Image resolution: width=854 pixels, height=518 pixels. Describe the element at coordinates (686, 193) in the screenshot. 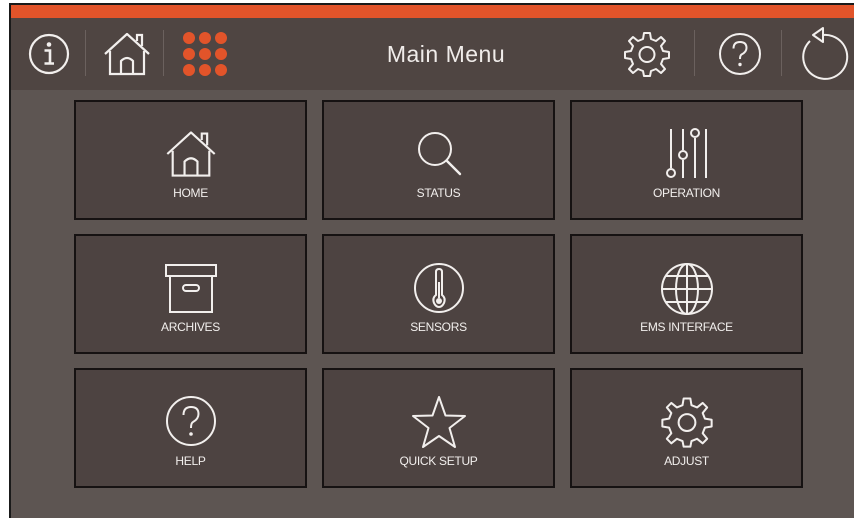

I see `tile-label: OPERATION` at that location.